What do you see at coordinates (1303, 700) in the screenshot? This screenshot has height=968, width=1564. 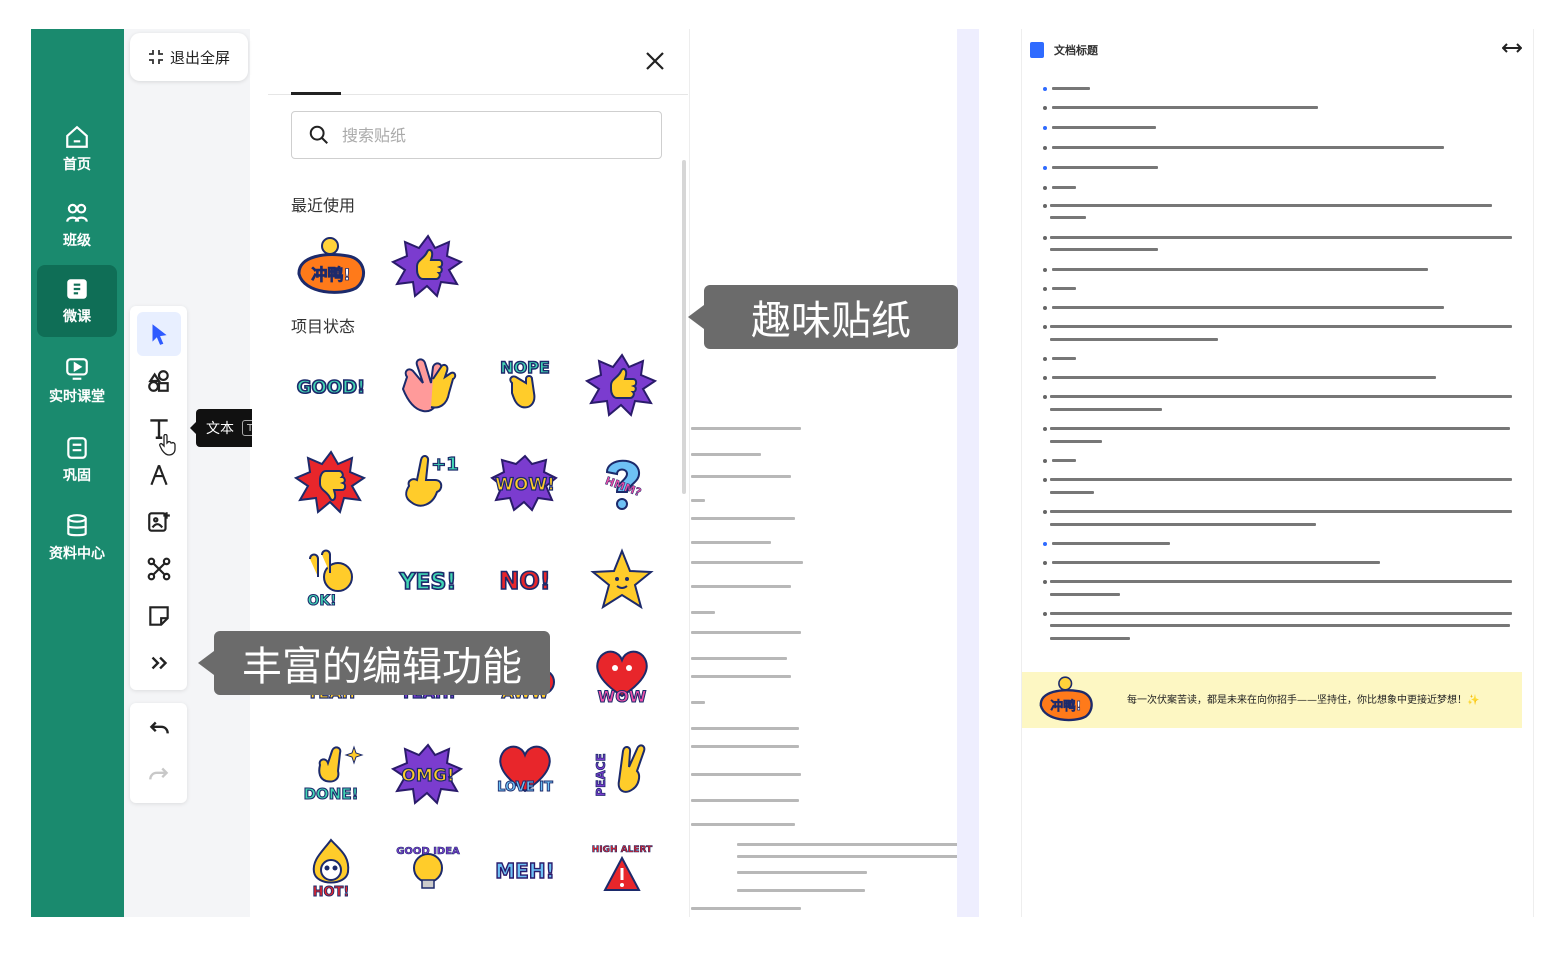 I see `banner-text: 每一次伏案苦读，都是未来在向你招手——坚持住，你比想象中更接近梦想！✨` at bounding box center [1303, 700].